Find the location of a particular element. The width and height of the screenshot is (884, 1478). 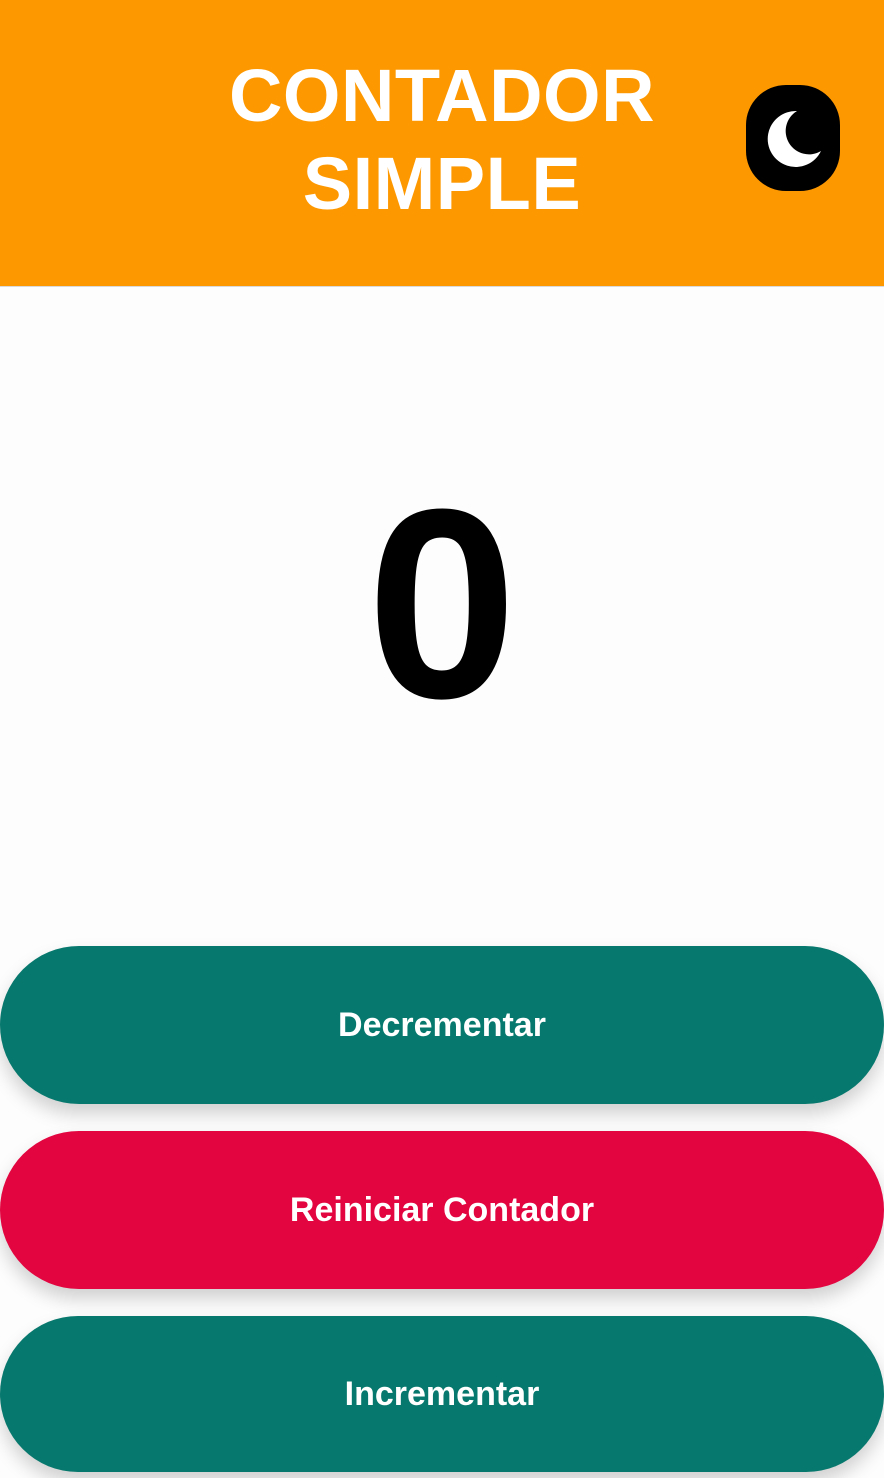

decrement-button-label: Decrementar is located at coordinates (442, 1024).